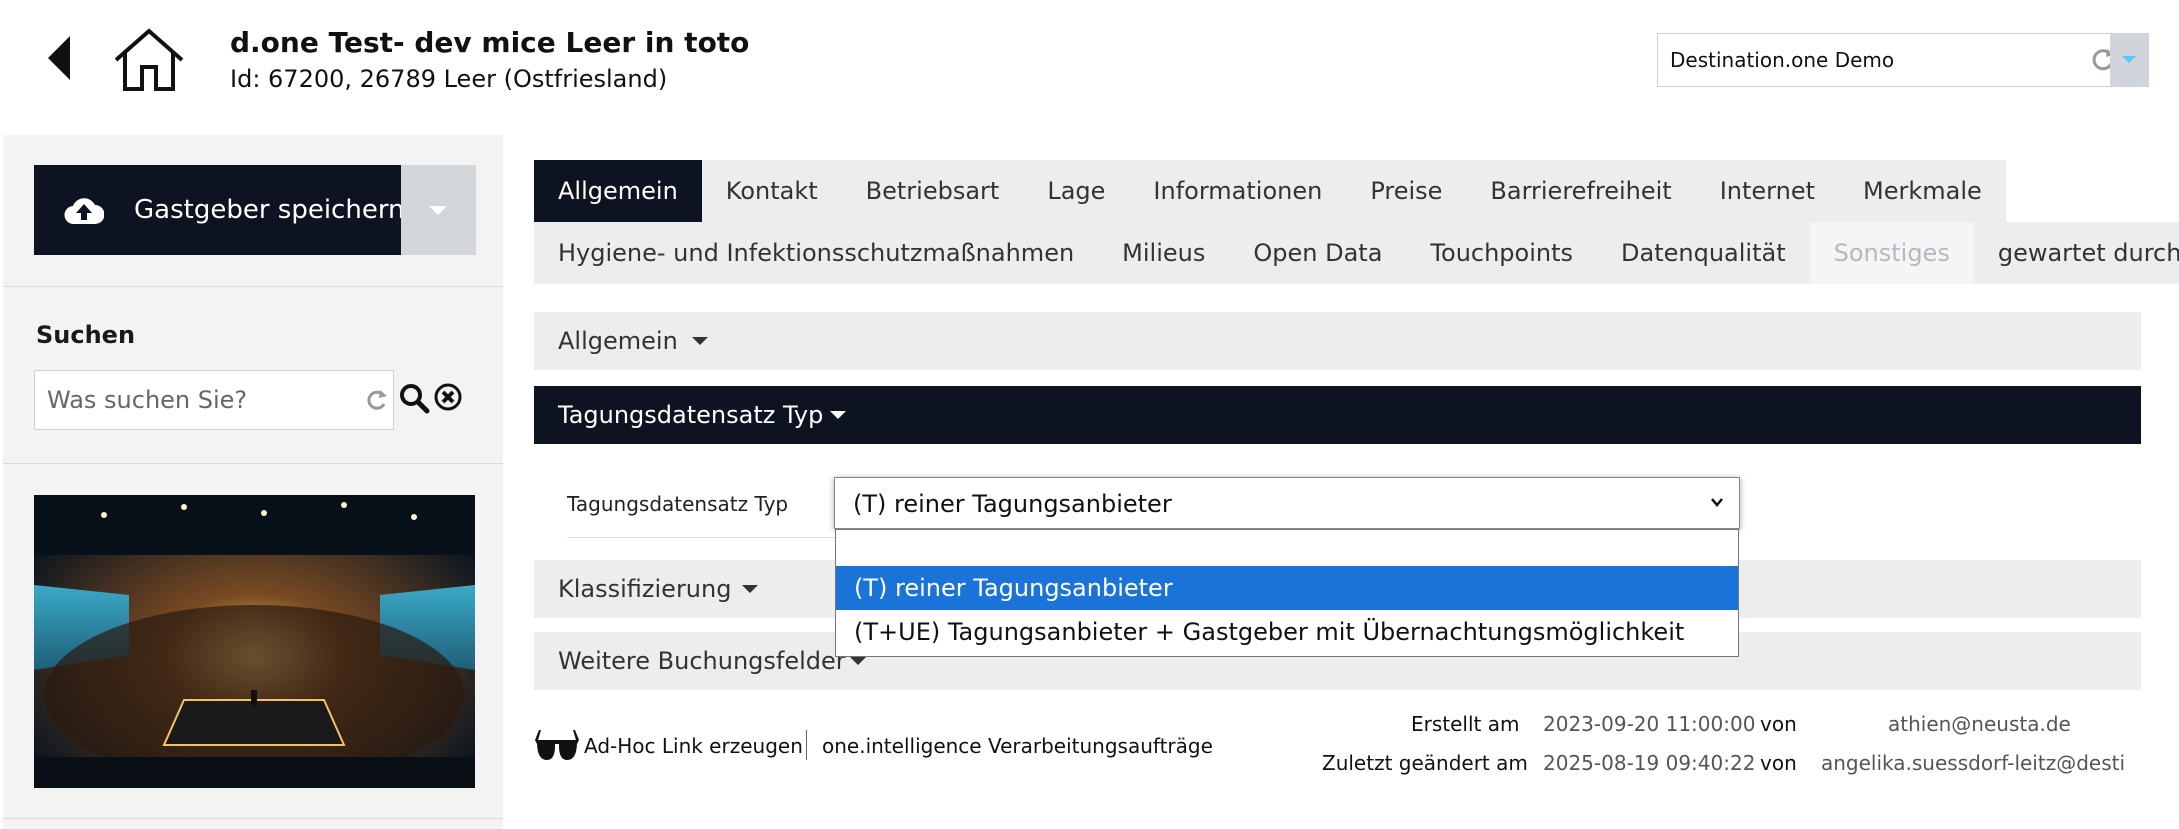 The height and width of the screenshot is (829, 2179). I want to click on search-title: Suchen, so click(86, 335).